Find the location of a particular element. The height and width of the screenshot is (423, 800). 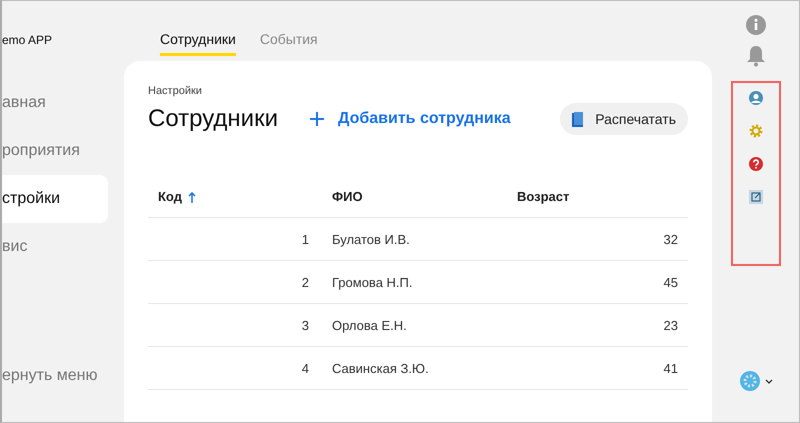

help-icon is located at coordinates (755, 164).